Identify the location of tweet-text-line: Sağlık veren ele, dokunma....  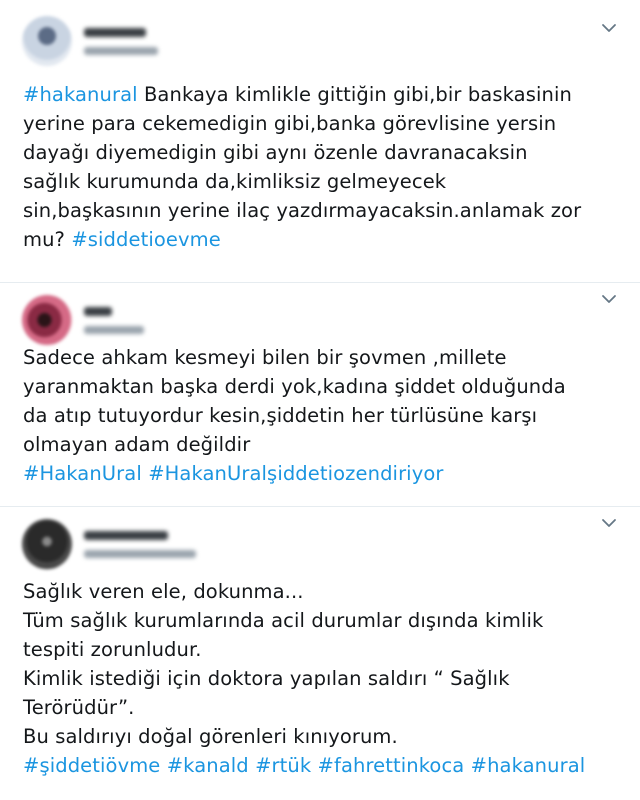
(304, 591).